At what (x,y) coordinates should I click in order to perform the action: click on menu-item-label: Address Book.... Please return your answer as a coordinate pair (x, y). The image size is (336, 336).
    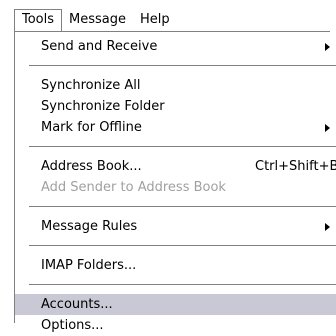
    Looking at the image, I should click on (91, 166).